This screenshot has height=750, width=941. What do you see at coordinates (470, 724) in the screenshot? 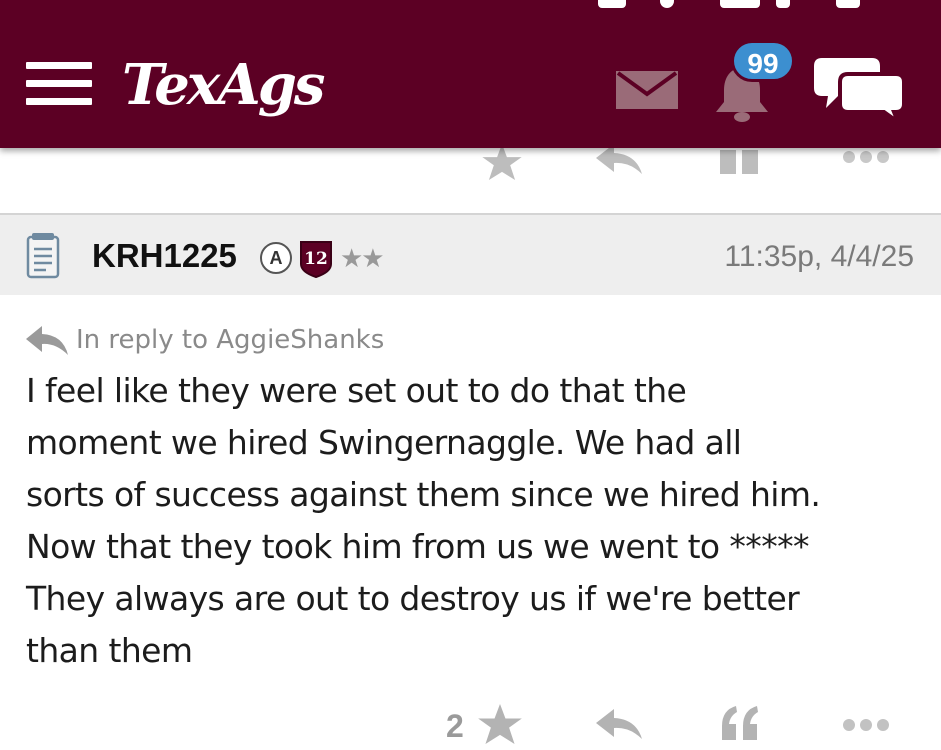
I see `post-actions: 2` at bounding box center [470, 724].